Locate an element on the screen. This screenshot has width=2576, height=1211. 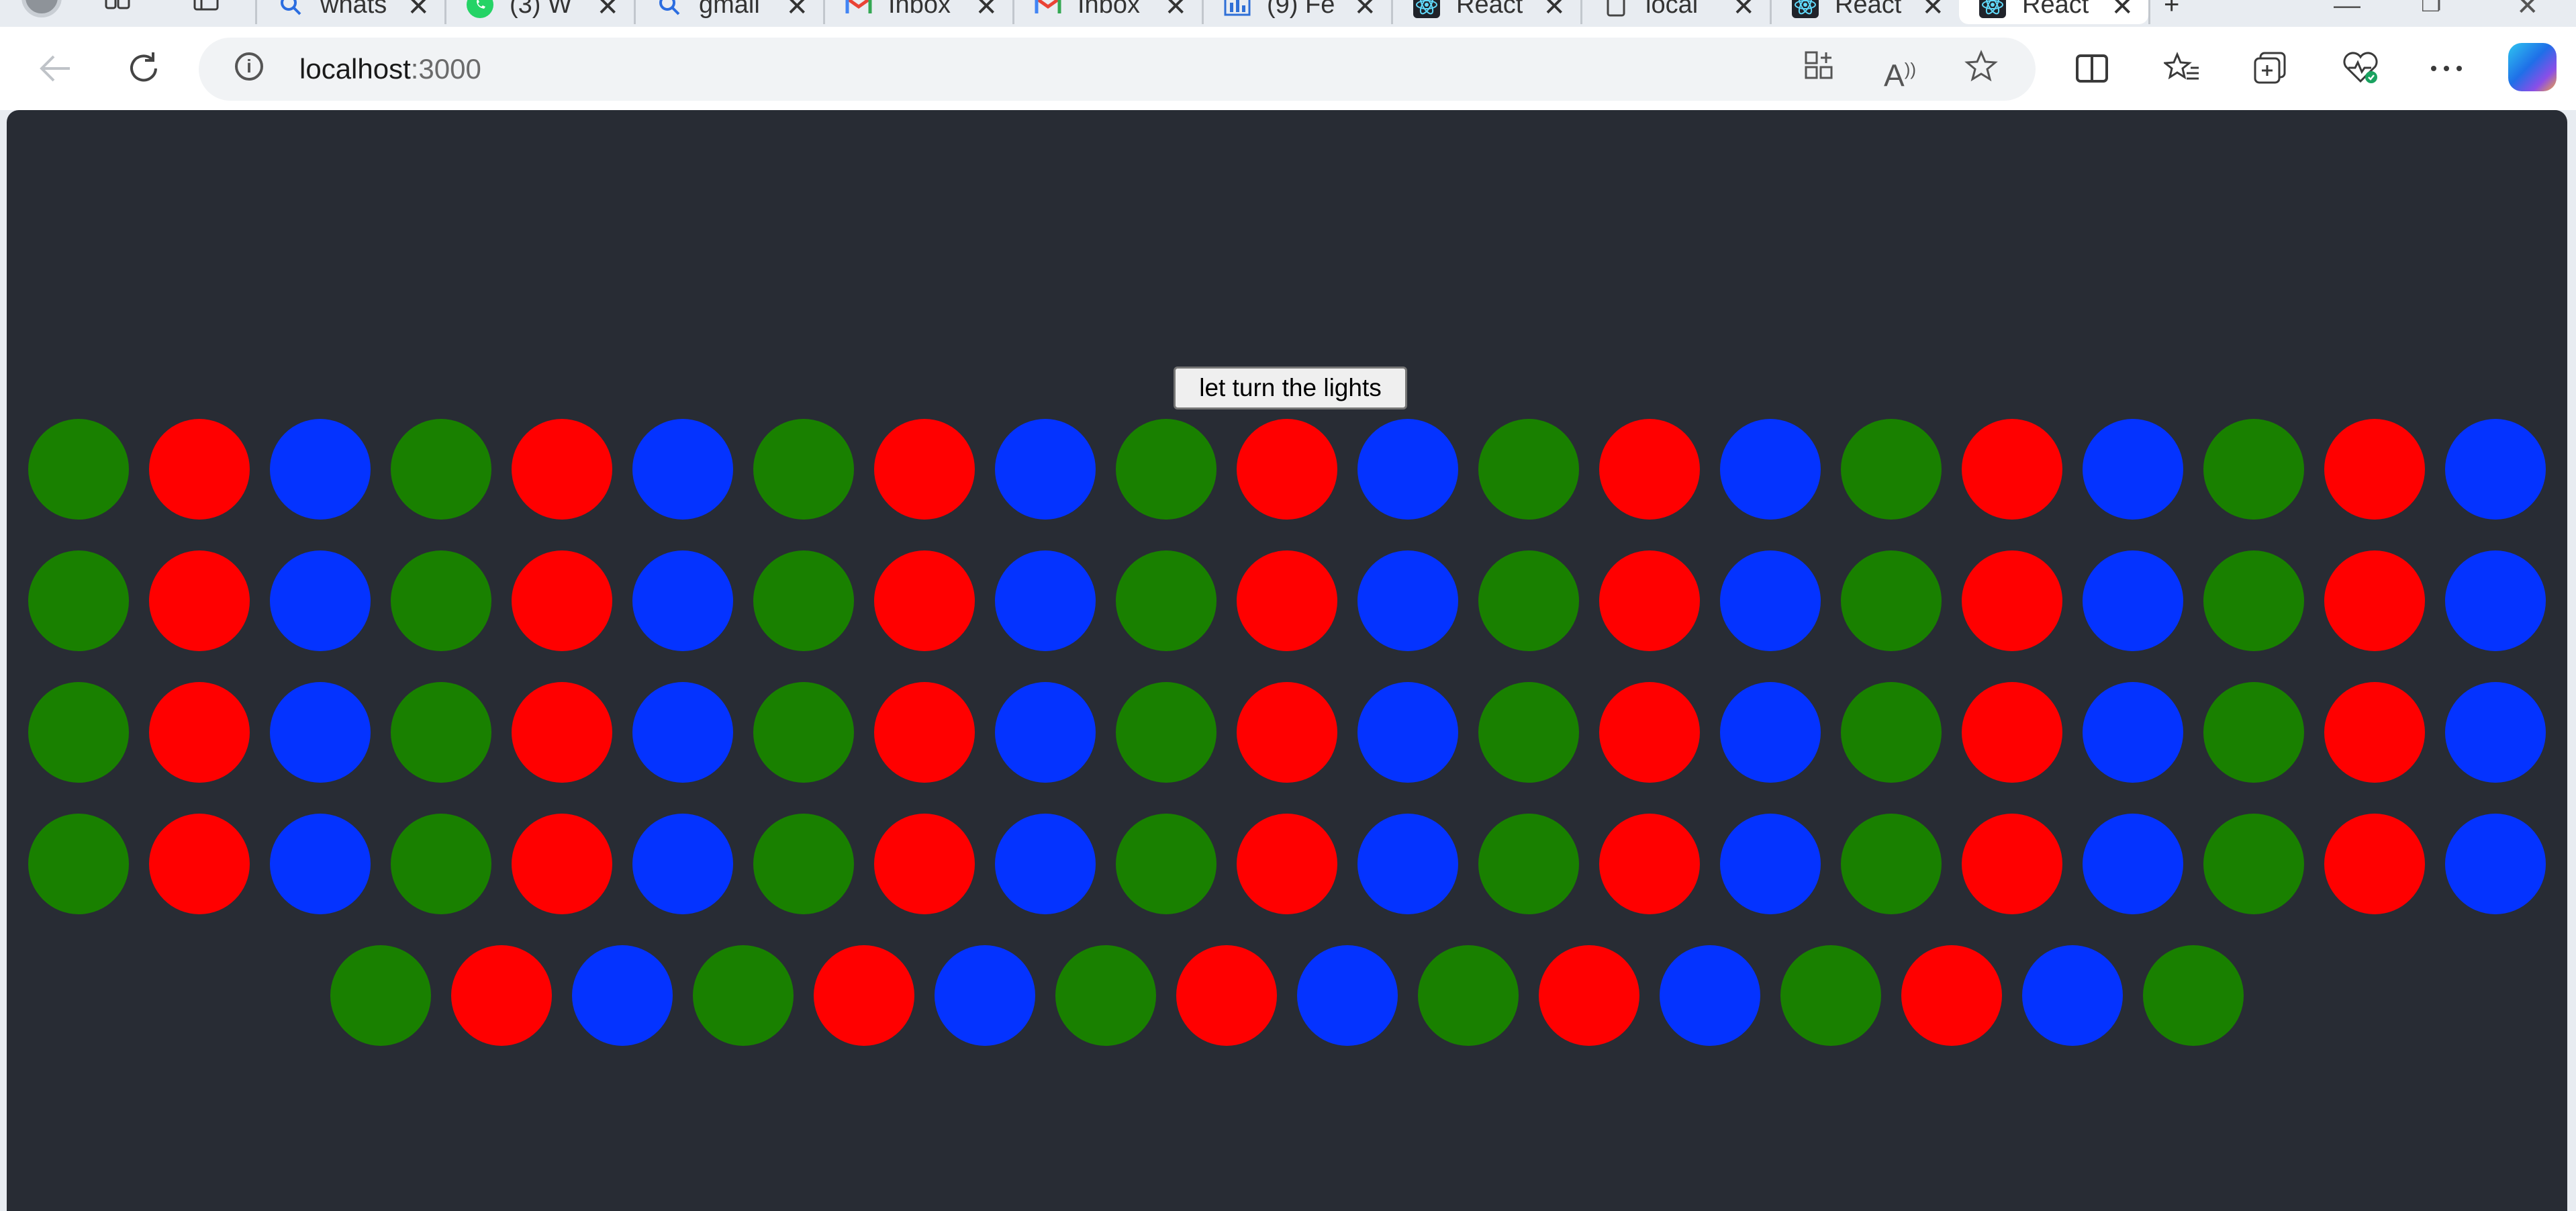
favorite-star-icon is located at coordinates (1981, 70).